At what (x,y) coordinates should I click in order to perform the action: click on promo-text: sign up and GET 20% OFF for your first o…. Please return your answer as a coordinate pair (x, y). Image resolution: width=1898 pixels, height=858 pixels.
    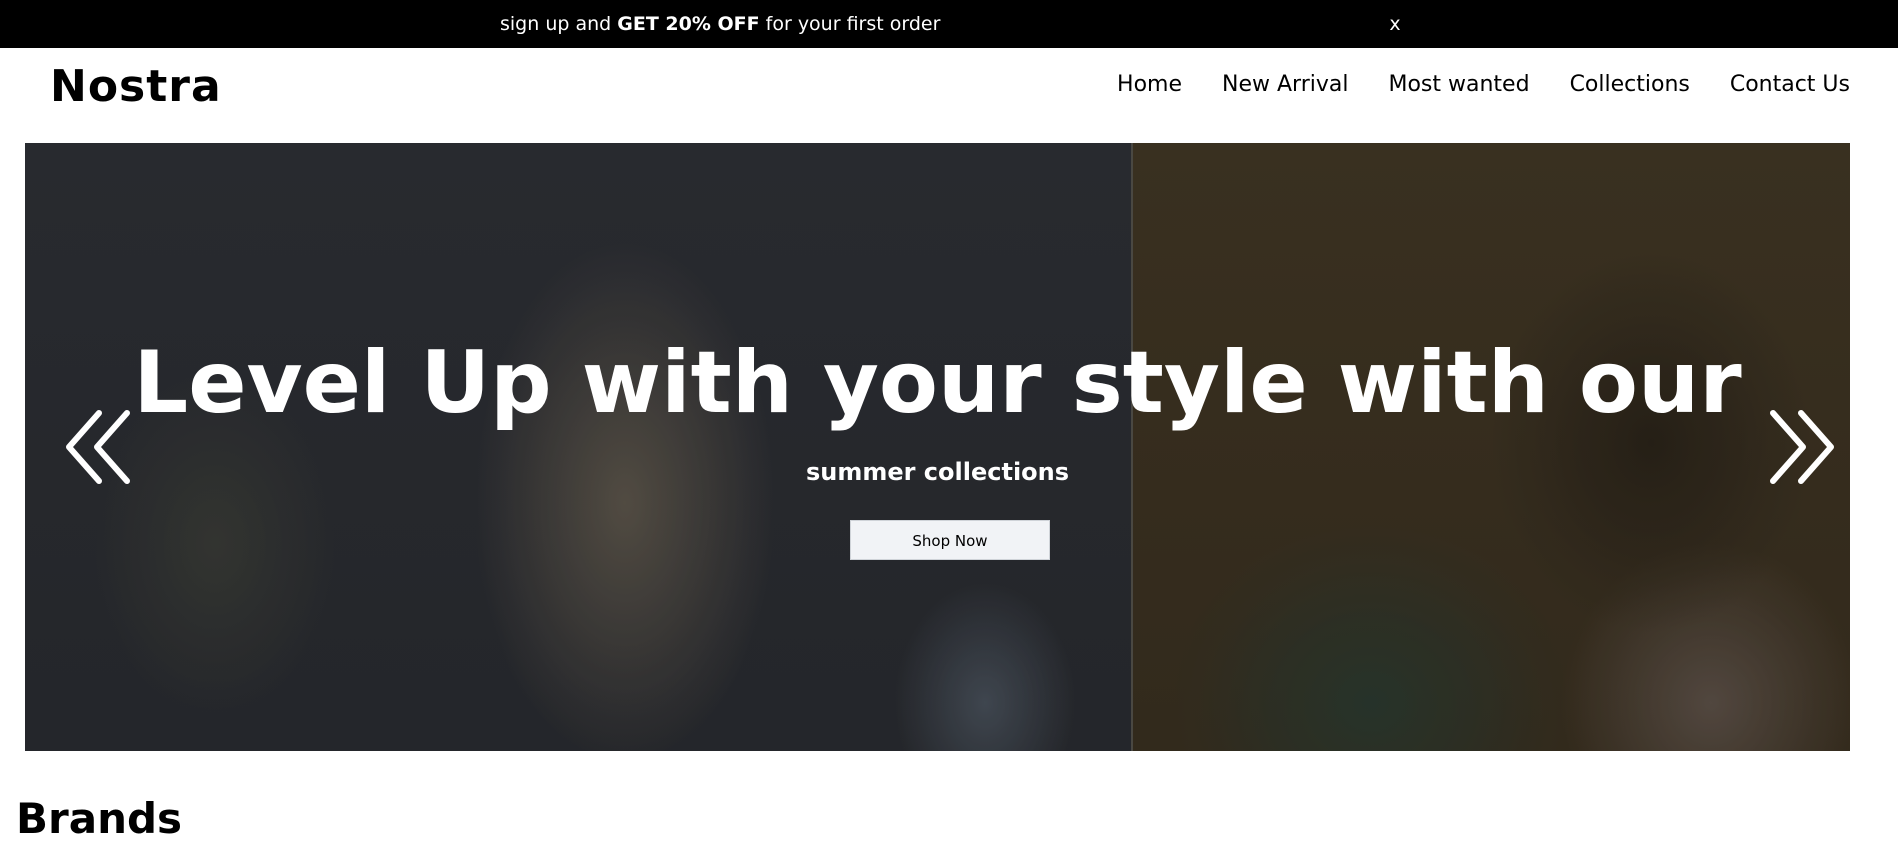
    Looking at the image, I should click on (720, 24).